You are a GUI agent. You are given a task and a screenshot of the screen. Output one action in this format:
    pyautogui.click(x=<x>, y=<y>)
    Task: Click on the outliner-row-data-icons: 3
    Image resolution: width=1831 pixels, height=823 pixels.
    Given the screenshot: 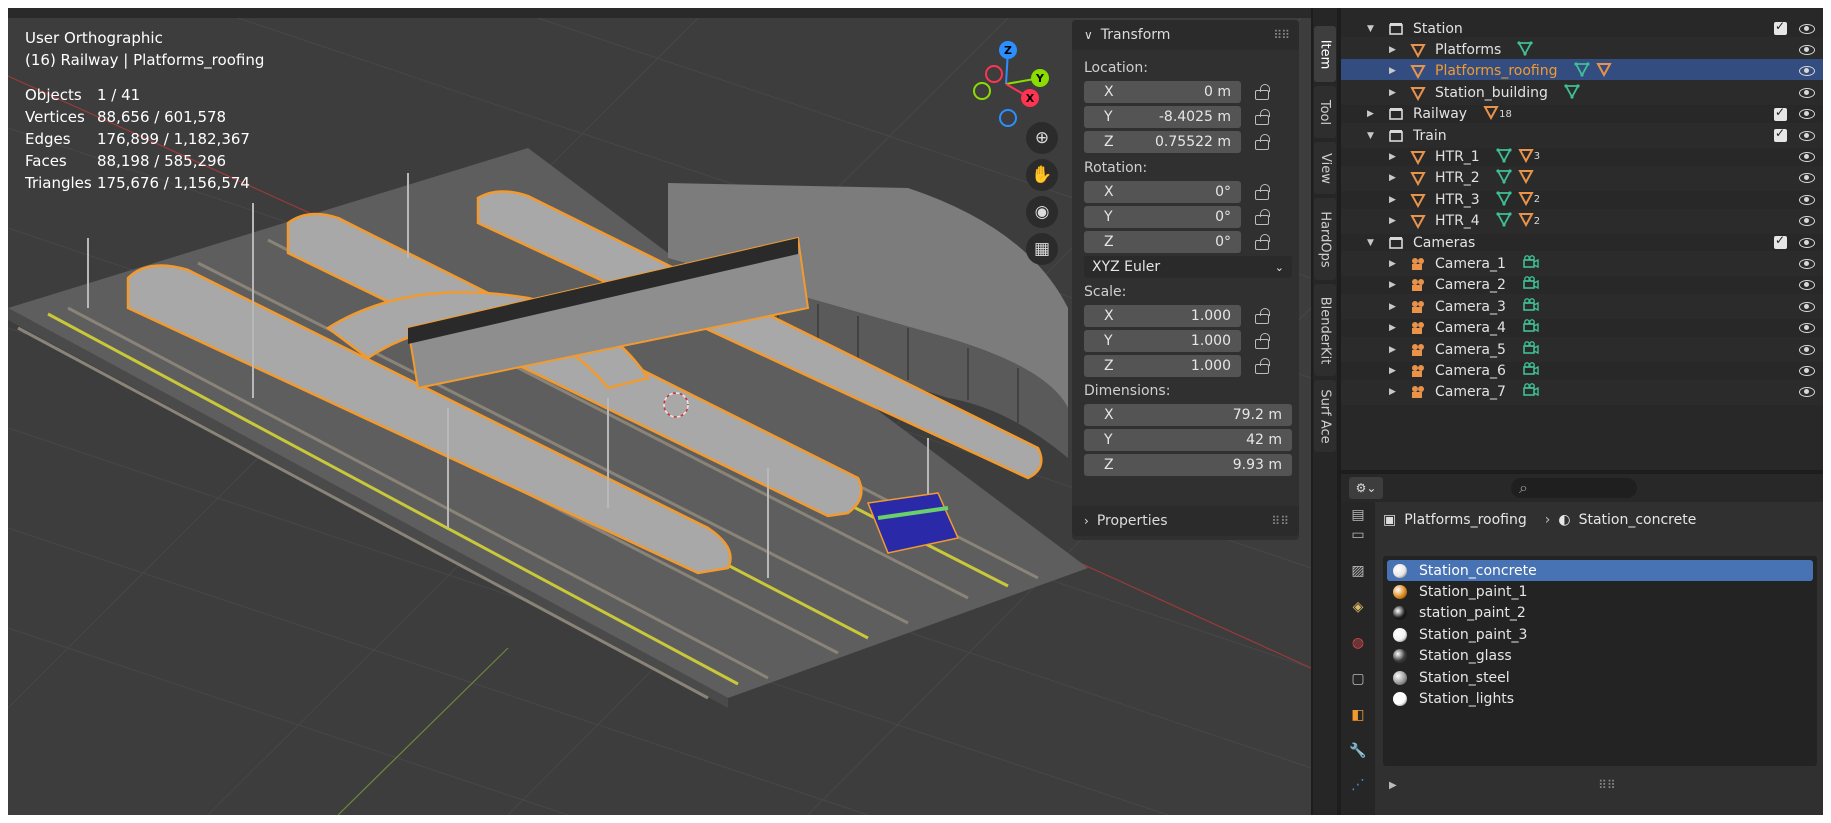 What is the action you would take?
    pyautogui.click(x=1518, y=157)
    